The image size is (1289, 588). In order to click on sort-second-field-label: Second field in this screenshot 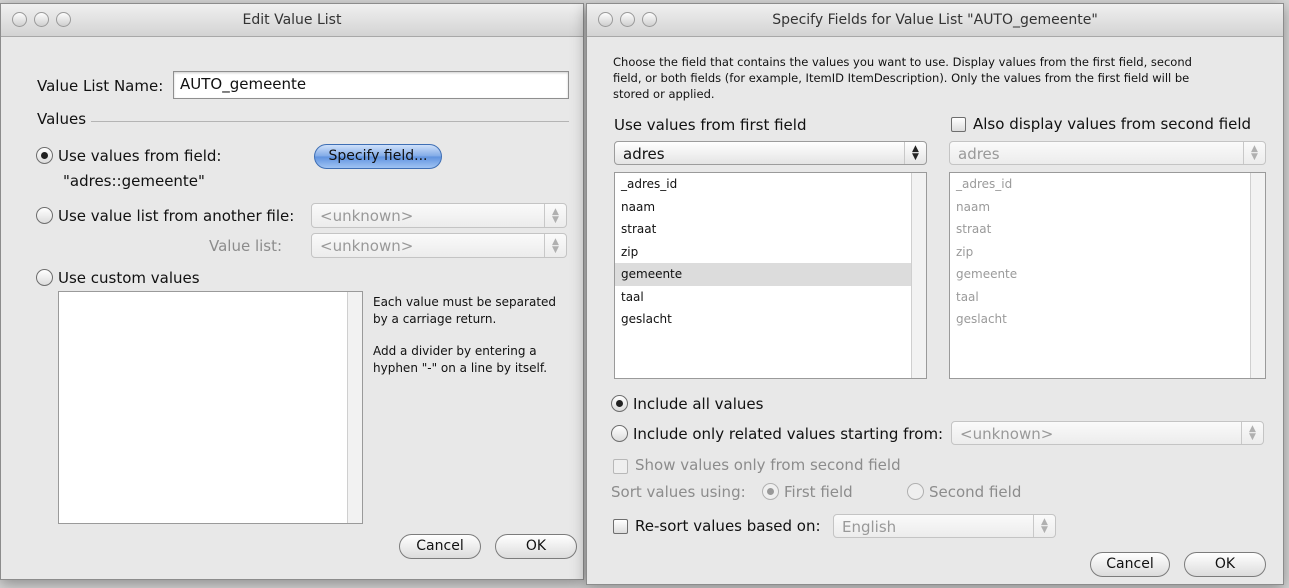, I will do `click(975, 492)`.